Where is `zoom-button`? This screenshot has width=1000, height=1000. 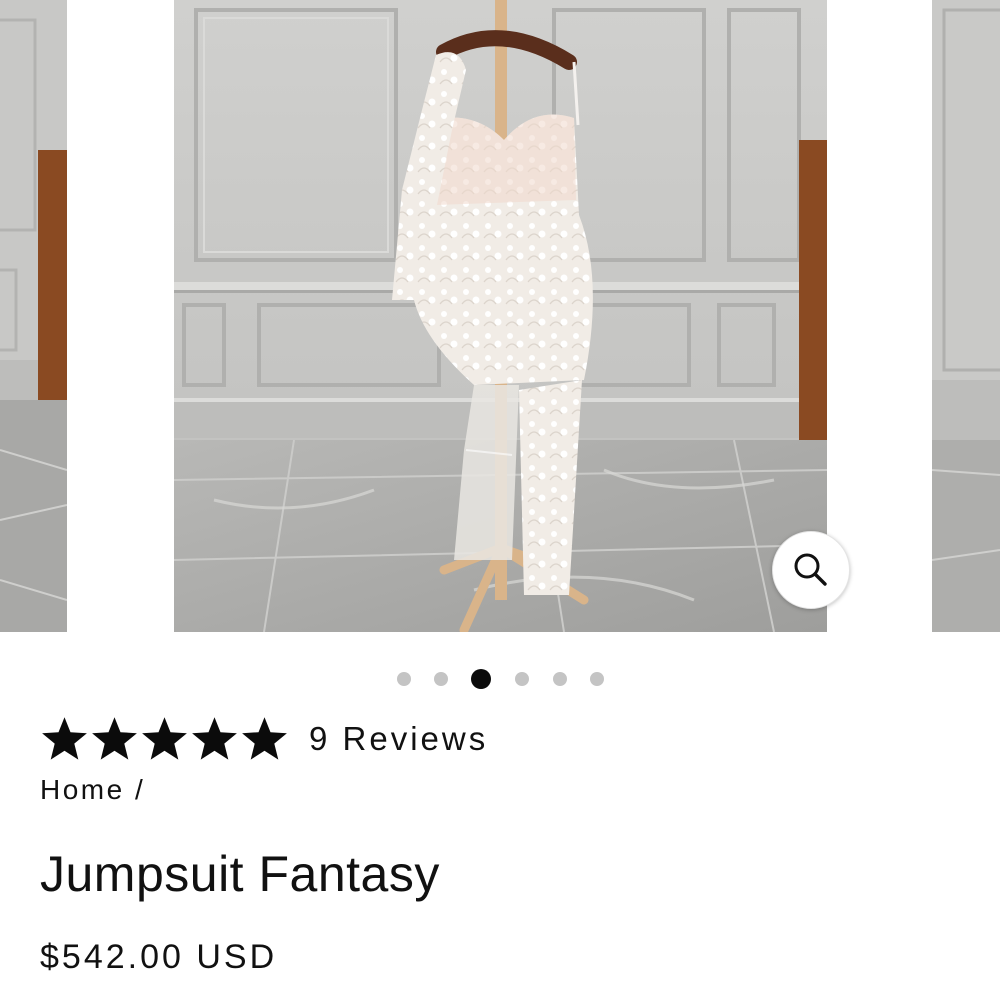 zoom-button is located at coordinates (811, 570).